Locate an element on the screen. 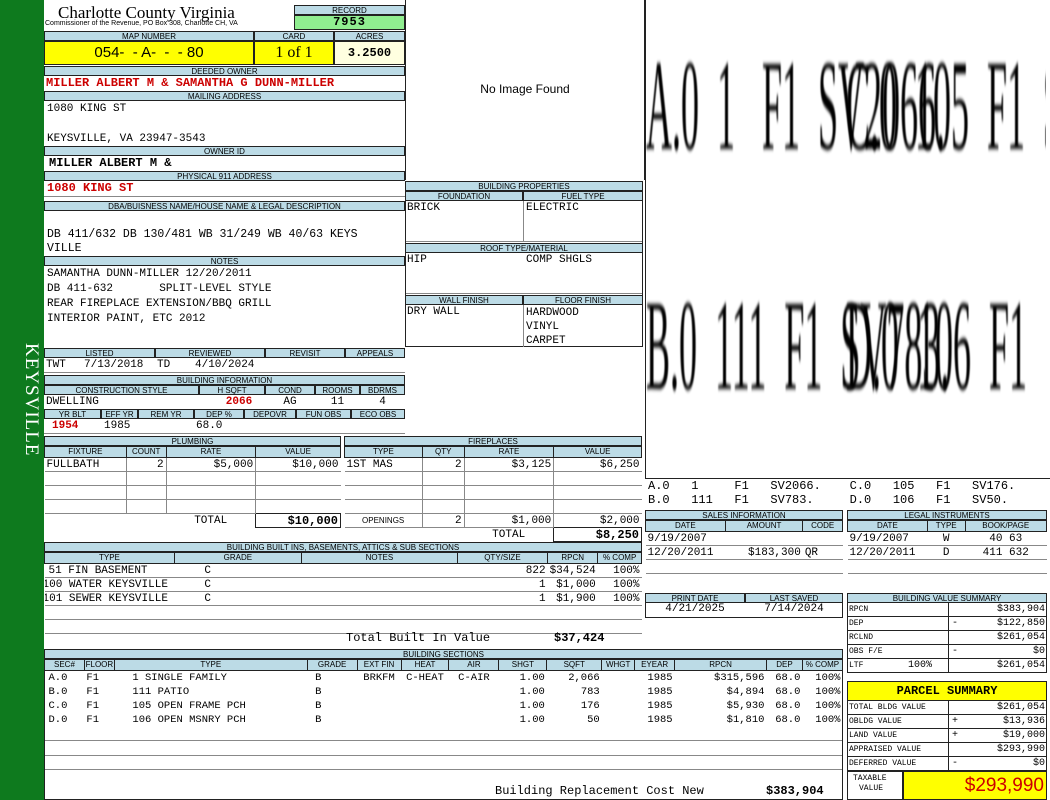 The image size is (1050, 800). cell: 1 is located at coordinates (542, 598).